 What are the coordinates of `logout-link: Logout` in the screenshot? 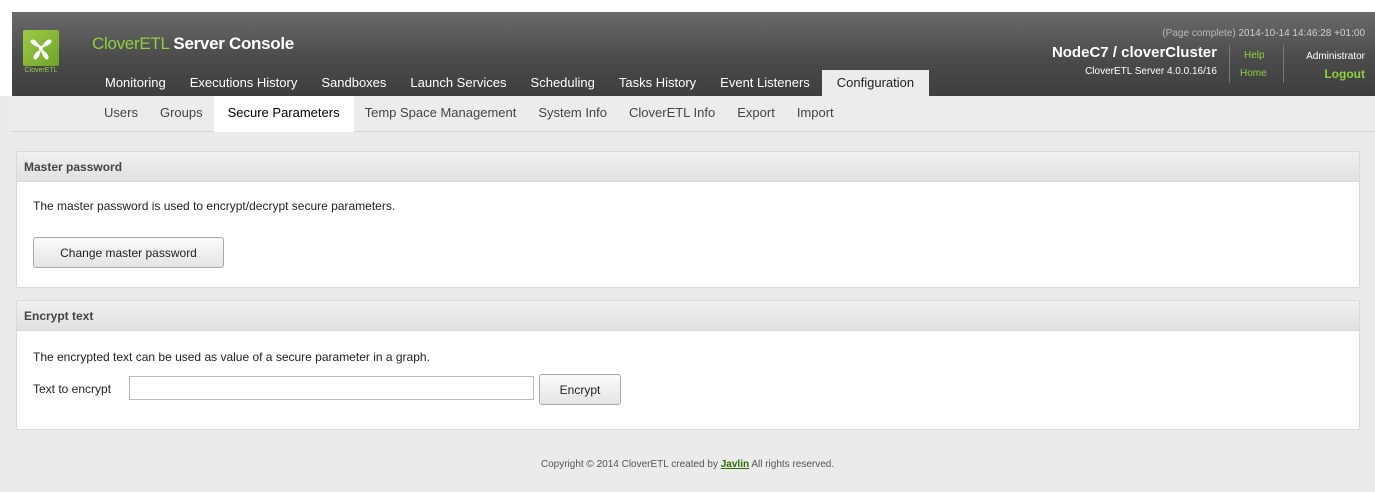 It's located at (1344, 74).